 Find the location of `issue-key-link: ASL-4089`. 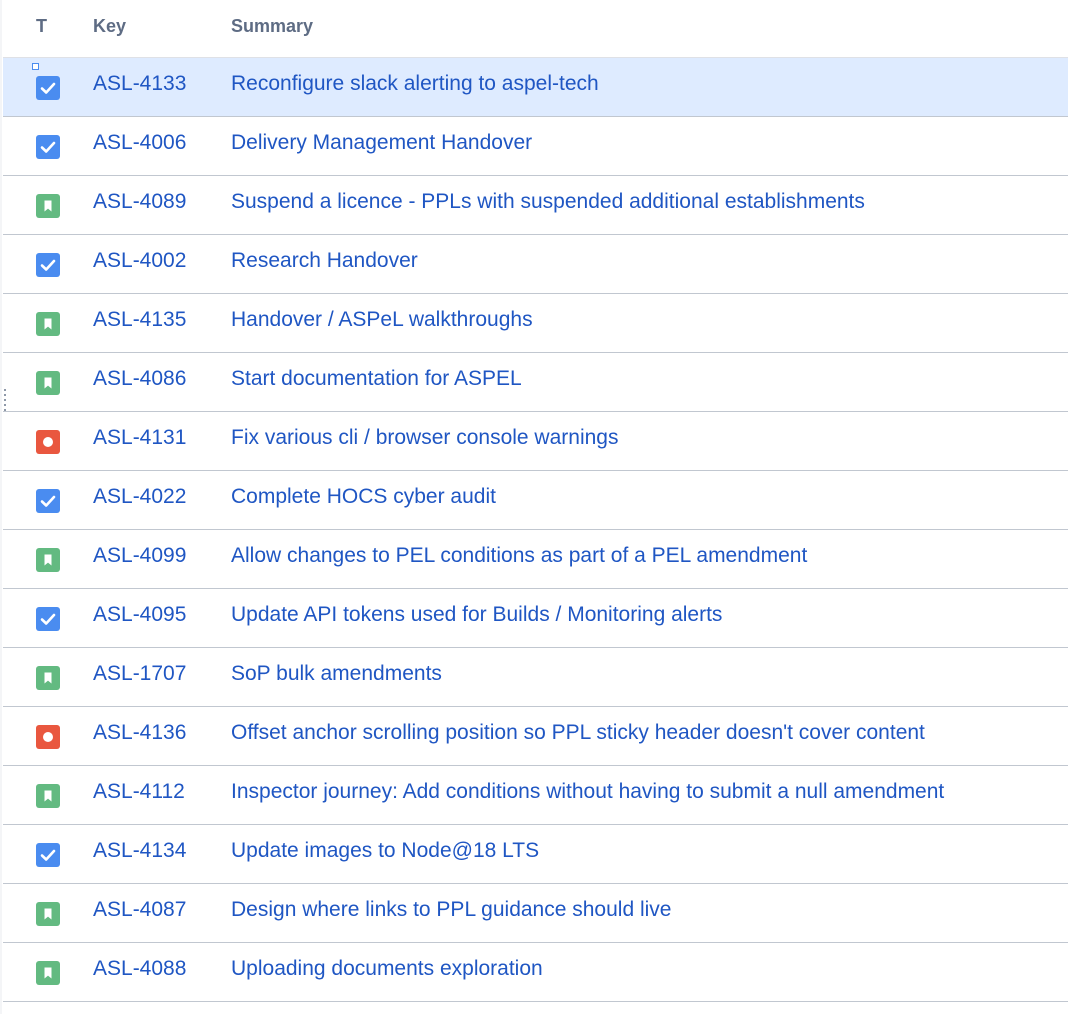

issue-key-link: ASL-4089 is located at coordinates (139, 202).